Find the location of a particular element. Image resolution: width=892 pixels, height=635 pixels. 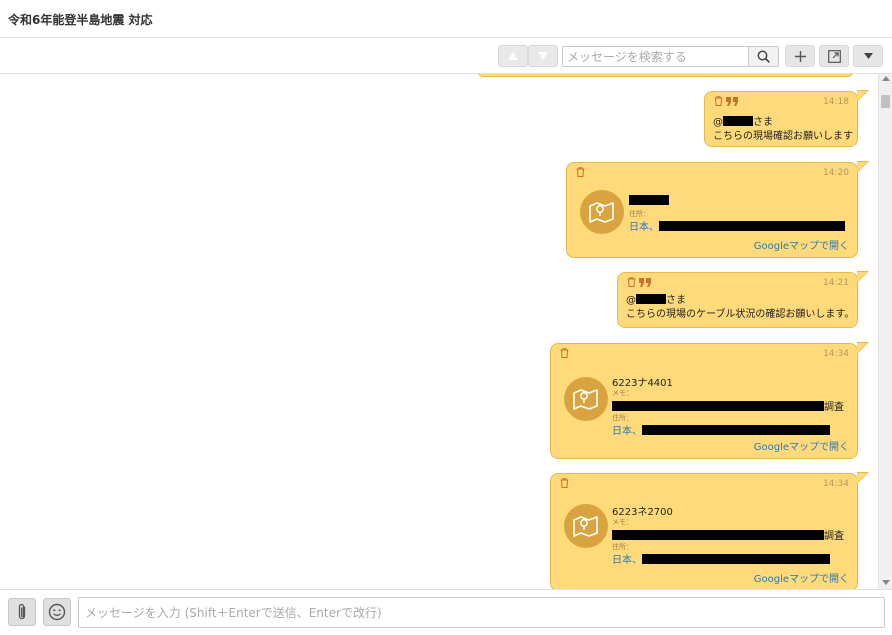

emoji-button is located at coordinates (57, 612).